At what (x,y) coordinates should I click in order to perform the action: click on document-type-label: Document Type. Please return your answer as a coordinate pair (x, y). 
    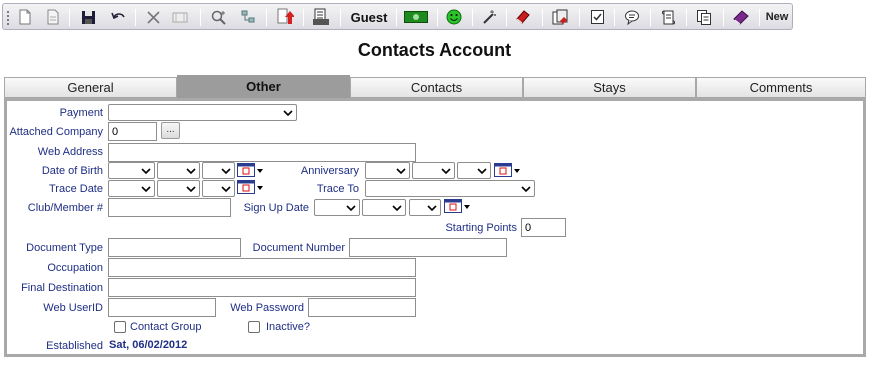
    Looking at the image, I should click on (64, 248).